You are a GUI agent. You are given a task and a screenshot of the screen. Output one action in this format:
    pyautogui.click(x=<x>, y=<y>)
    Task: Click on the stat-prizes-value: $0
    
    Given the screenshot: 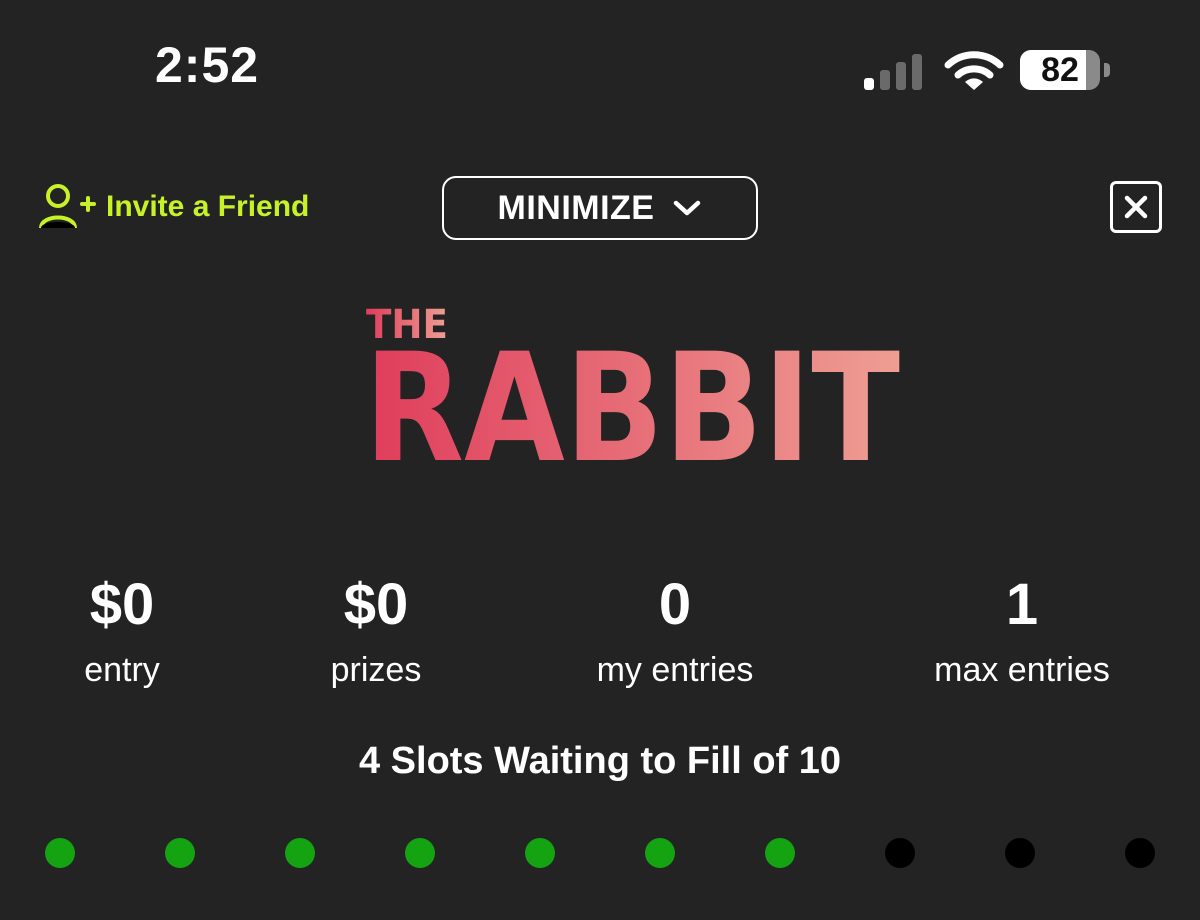 What is the action you would take?
    pyautogui.click(x=376, y=604)
    